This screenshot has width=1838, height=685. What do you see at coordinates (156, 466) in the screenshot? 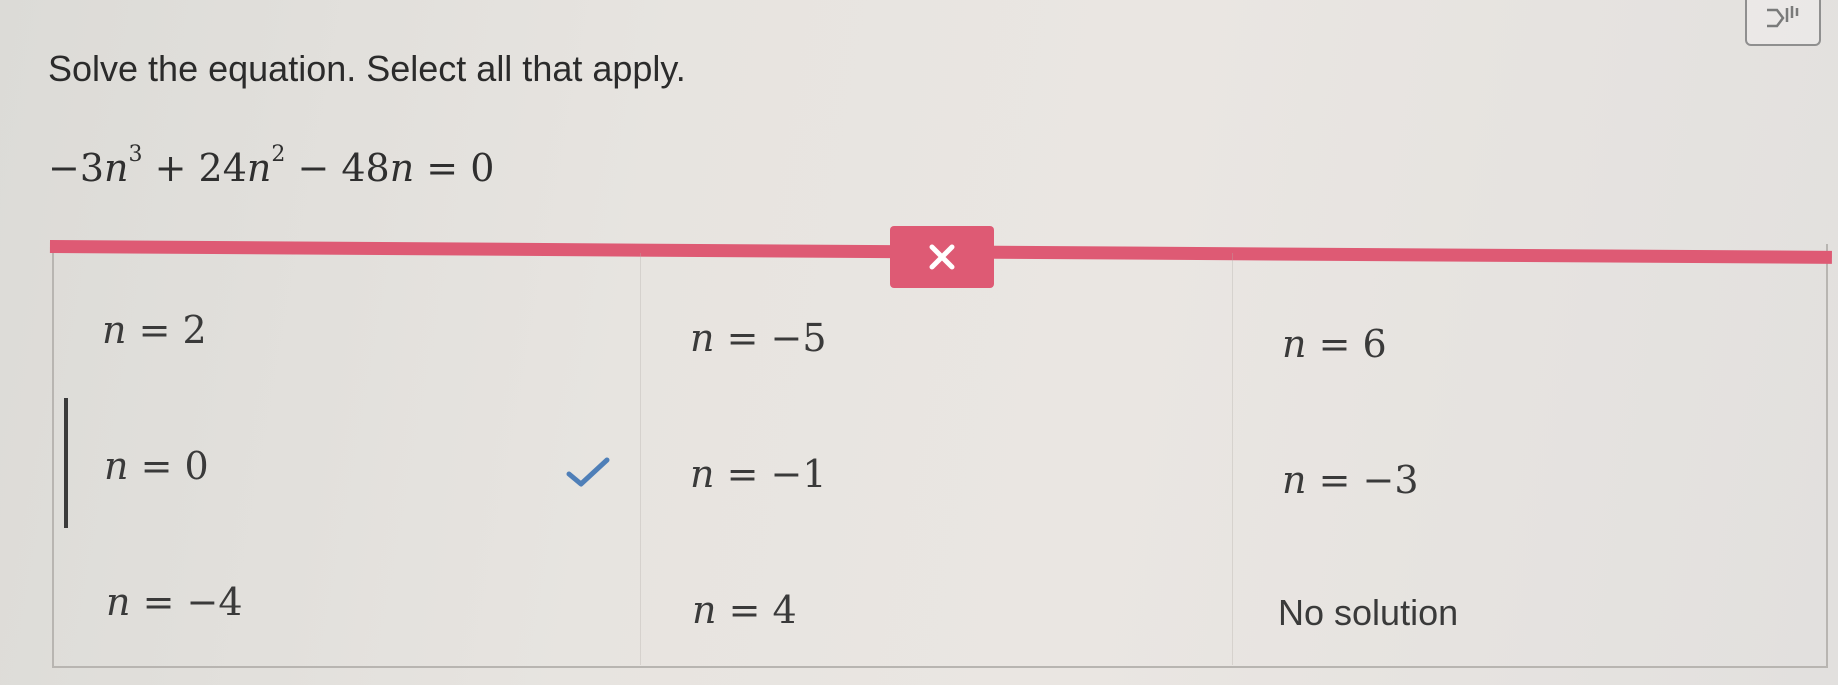
I see `option-n-equals-0: n = 0` at bounding box center [156, 466].